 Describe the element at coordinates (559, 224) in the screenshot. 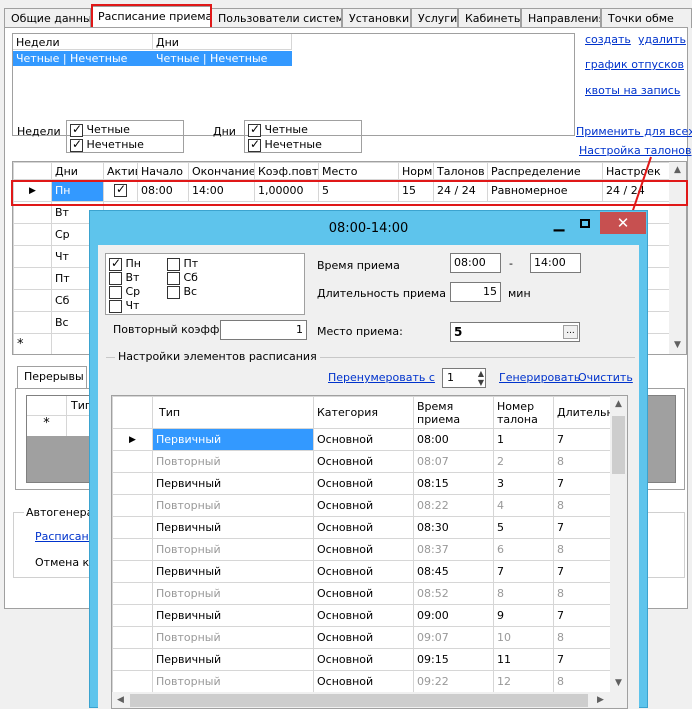

I see `minimize-icon: ▁` at that location.